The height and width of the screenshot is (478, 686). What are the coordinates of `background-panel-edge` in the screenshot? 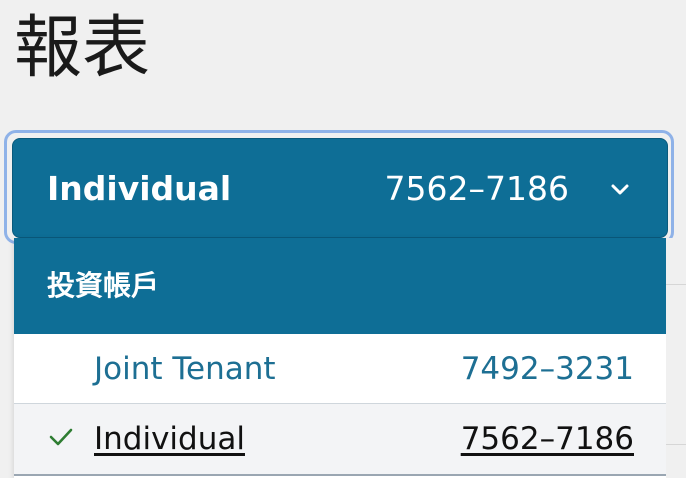 It's located at (676, 358).